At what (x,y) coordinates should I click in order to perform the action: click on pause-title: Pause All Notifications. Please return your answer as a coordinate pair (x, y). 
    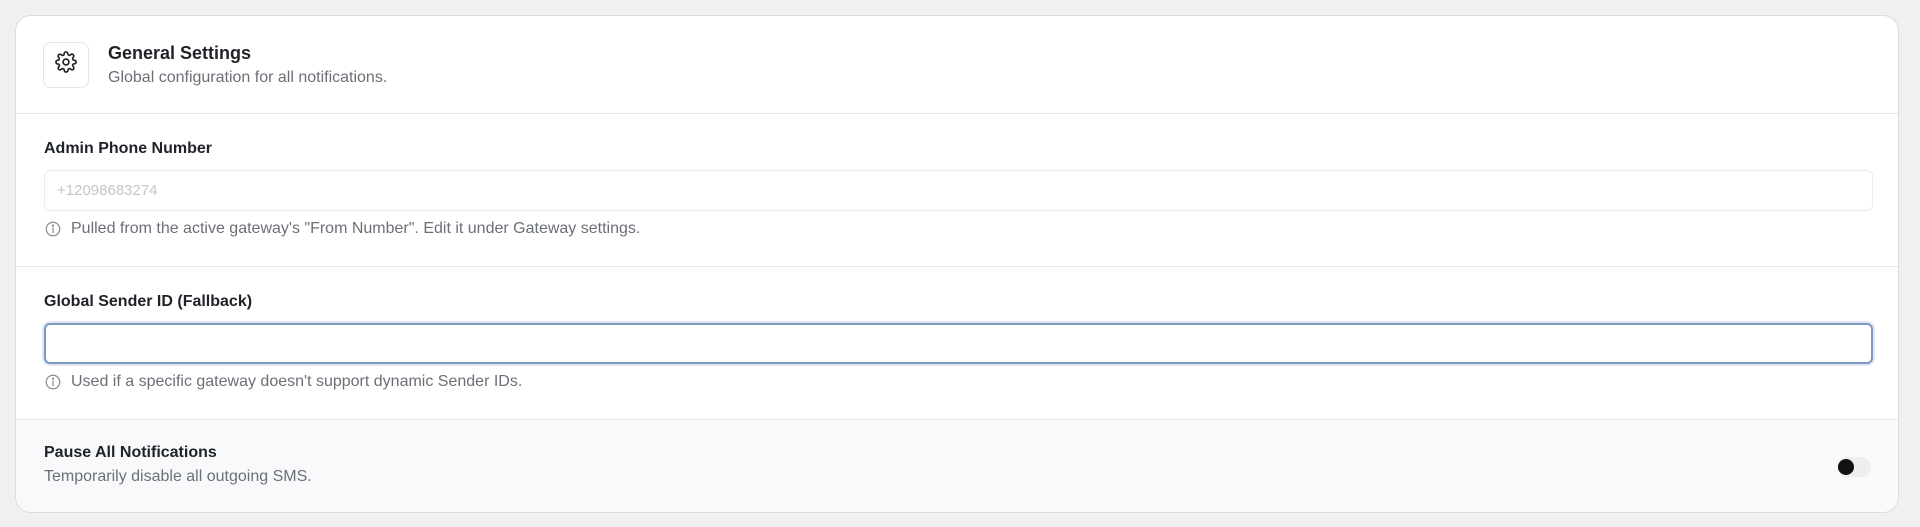
    Looking at the image, I should click on (130, 452).